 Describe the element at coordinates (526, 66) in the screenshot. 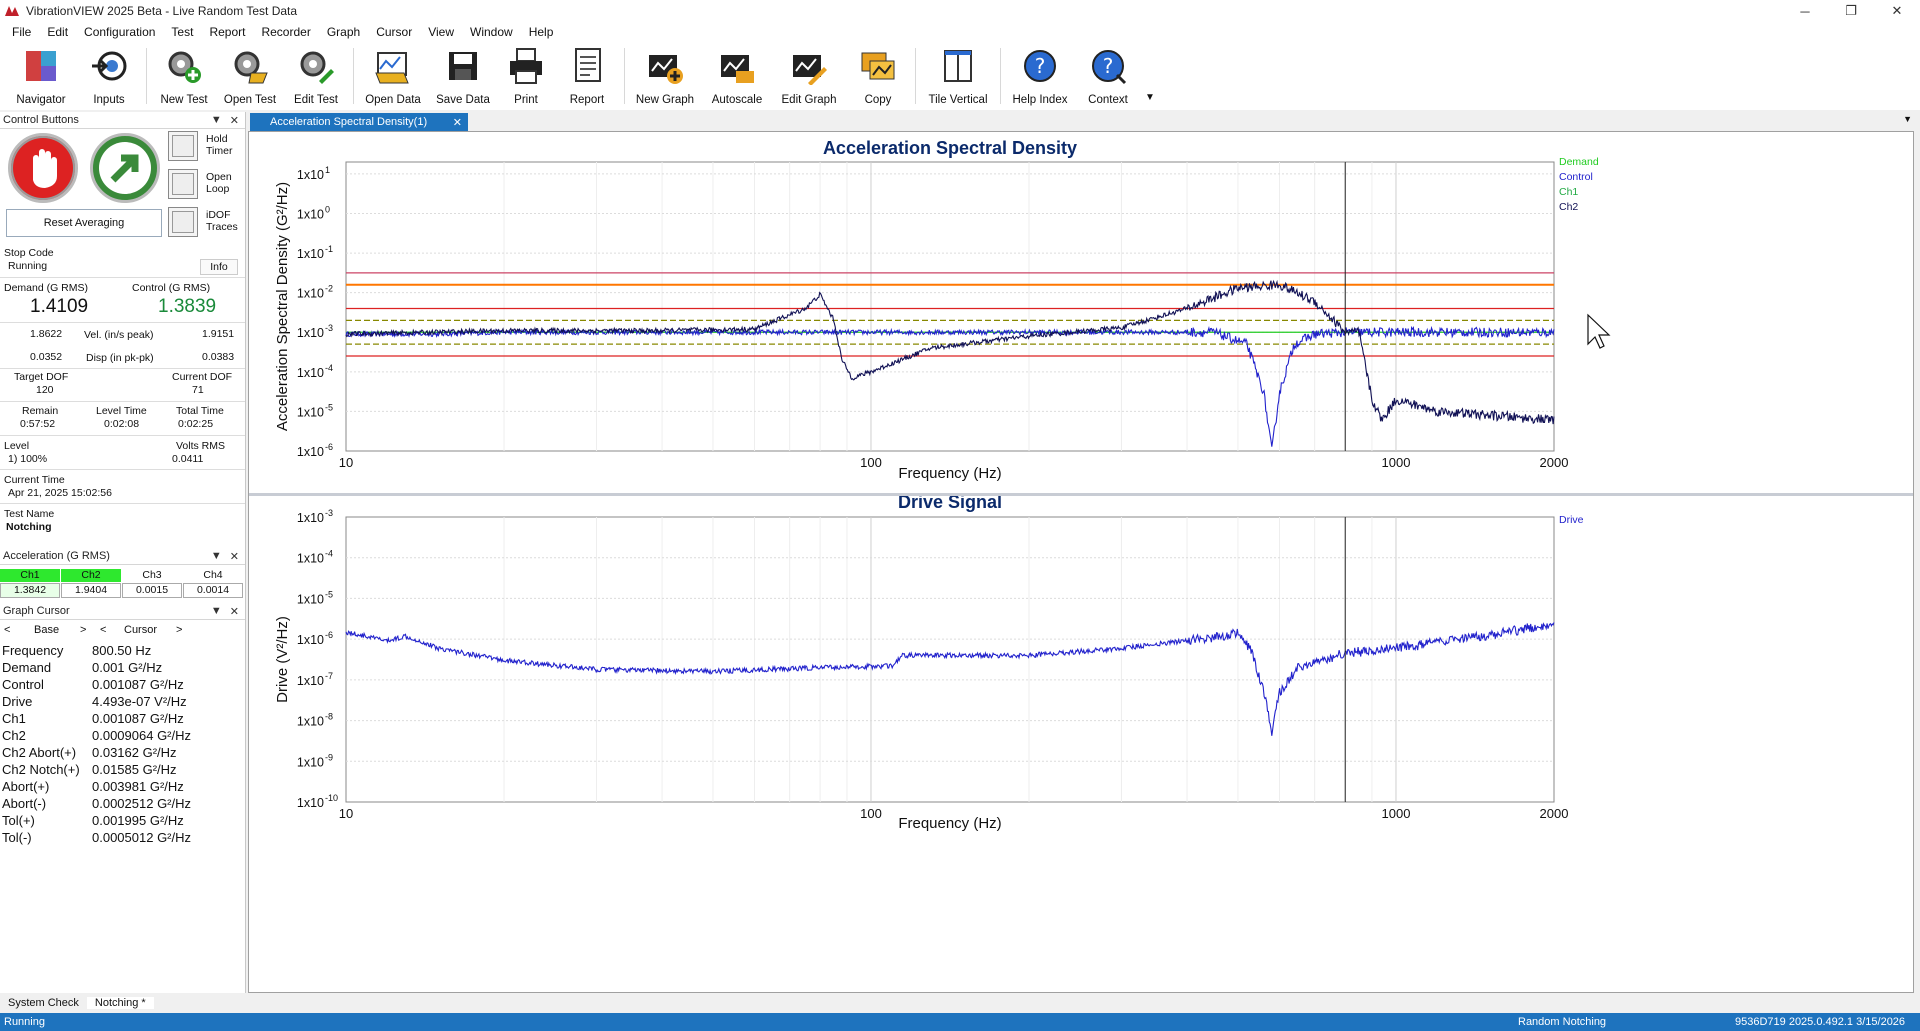

I see `print-icon` at that location.